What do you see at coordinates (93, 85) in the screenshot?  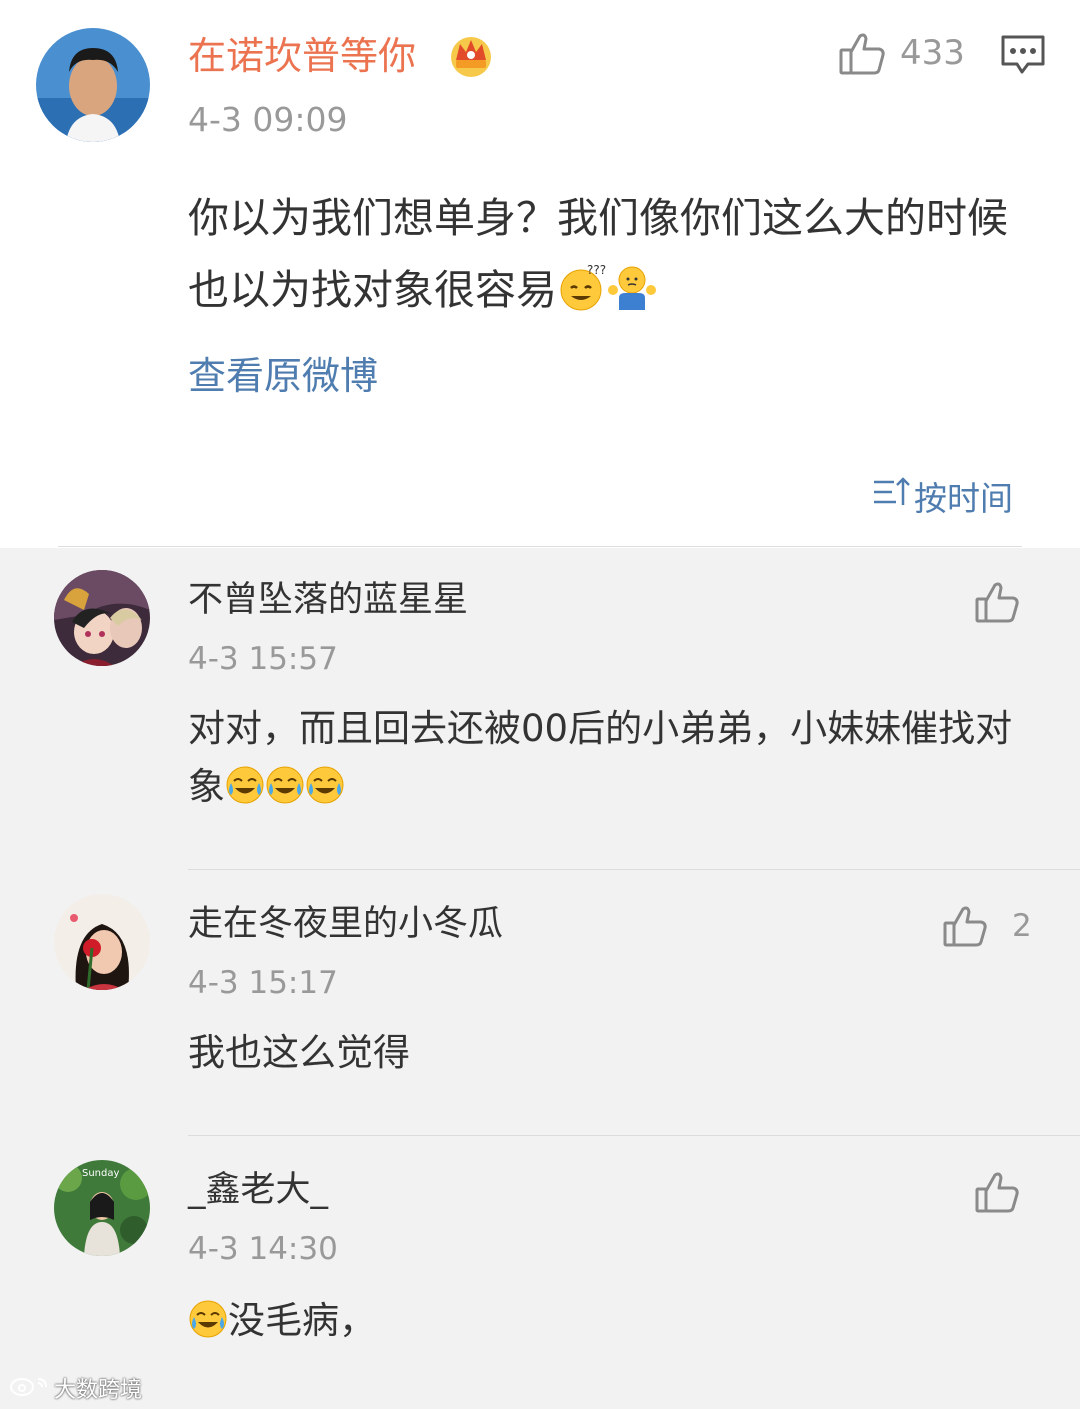 I see `main-comment-avatar` at bounding box center [93, 85].